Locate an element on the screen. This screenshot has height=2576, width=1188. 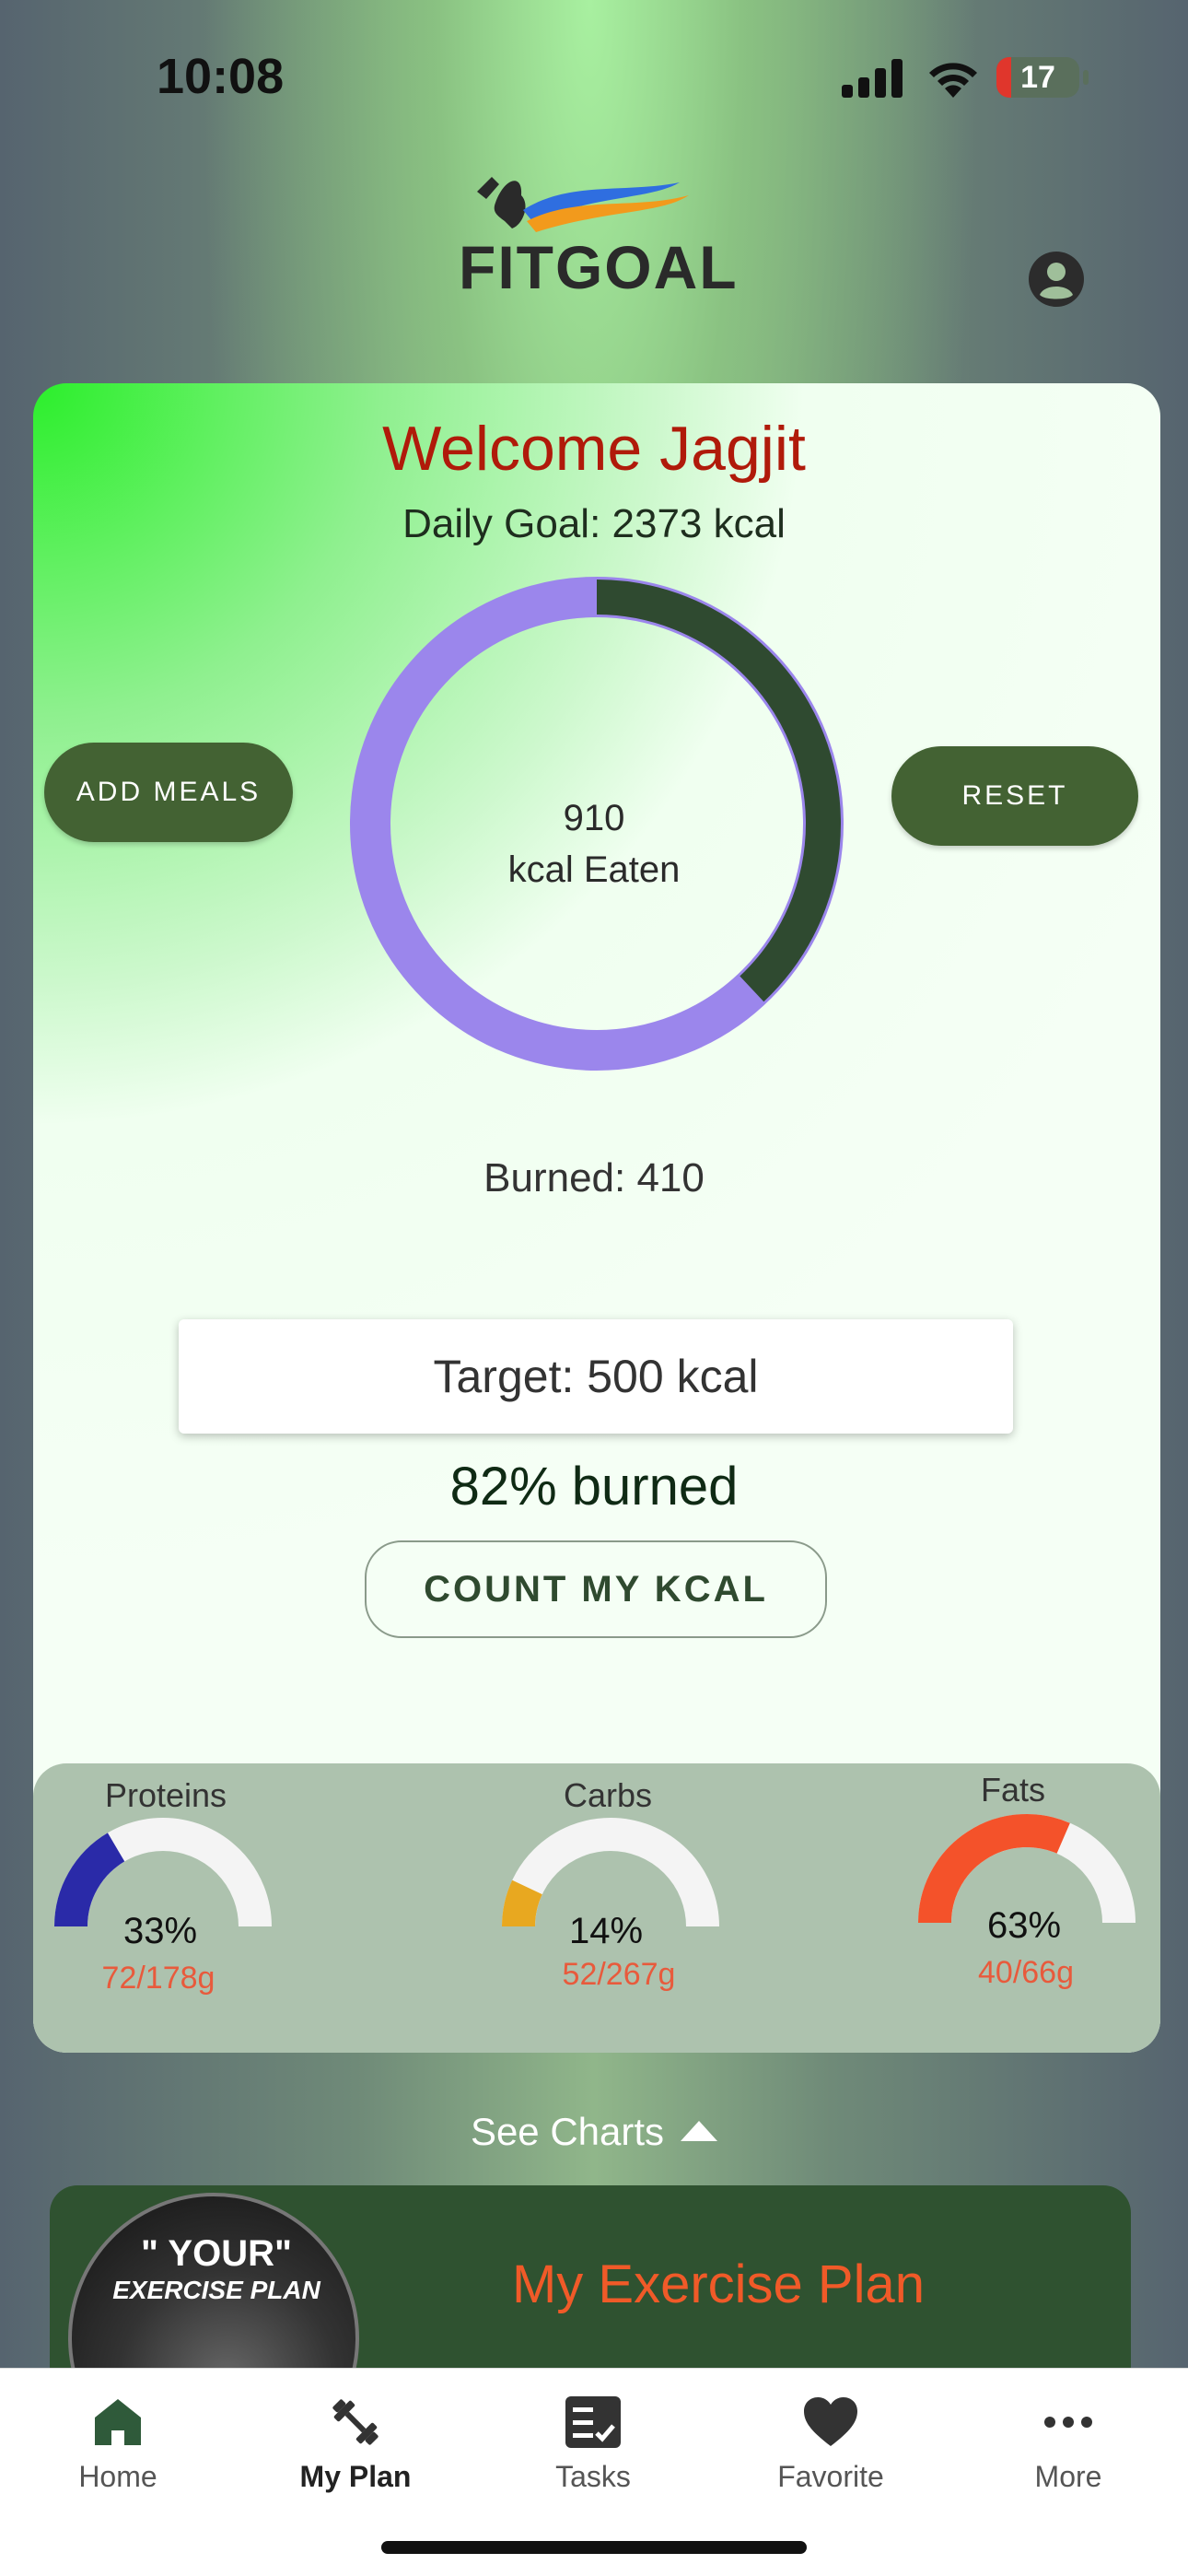
add-meals-button: ADD MEALS is located at coordinates (168, 792).